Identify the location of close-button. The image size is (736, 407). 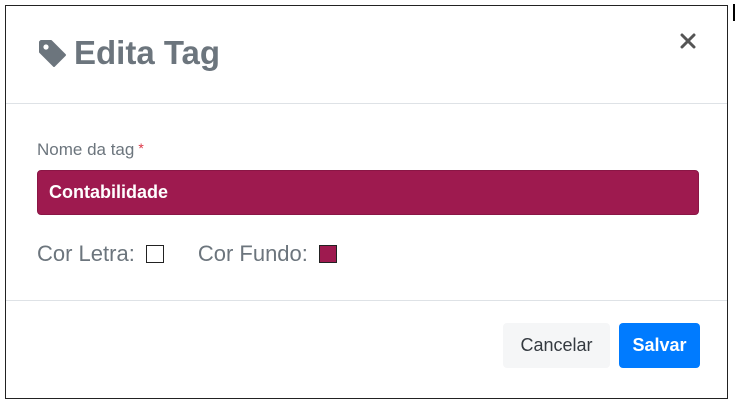
(688, 43).